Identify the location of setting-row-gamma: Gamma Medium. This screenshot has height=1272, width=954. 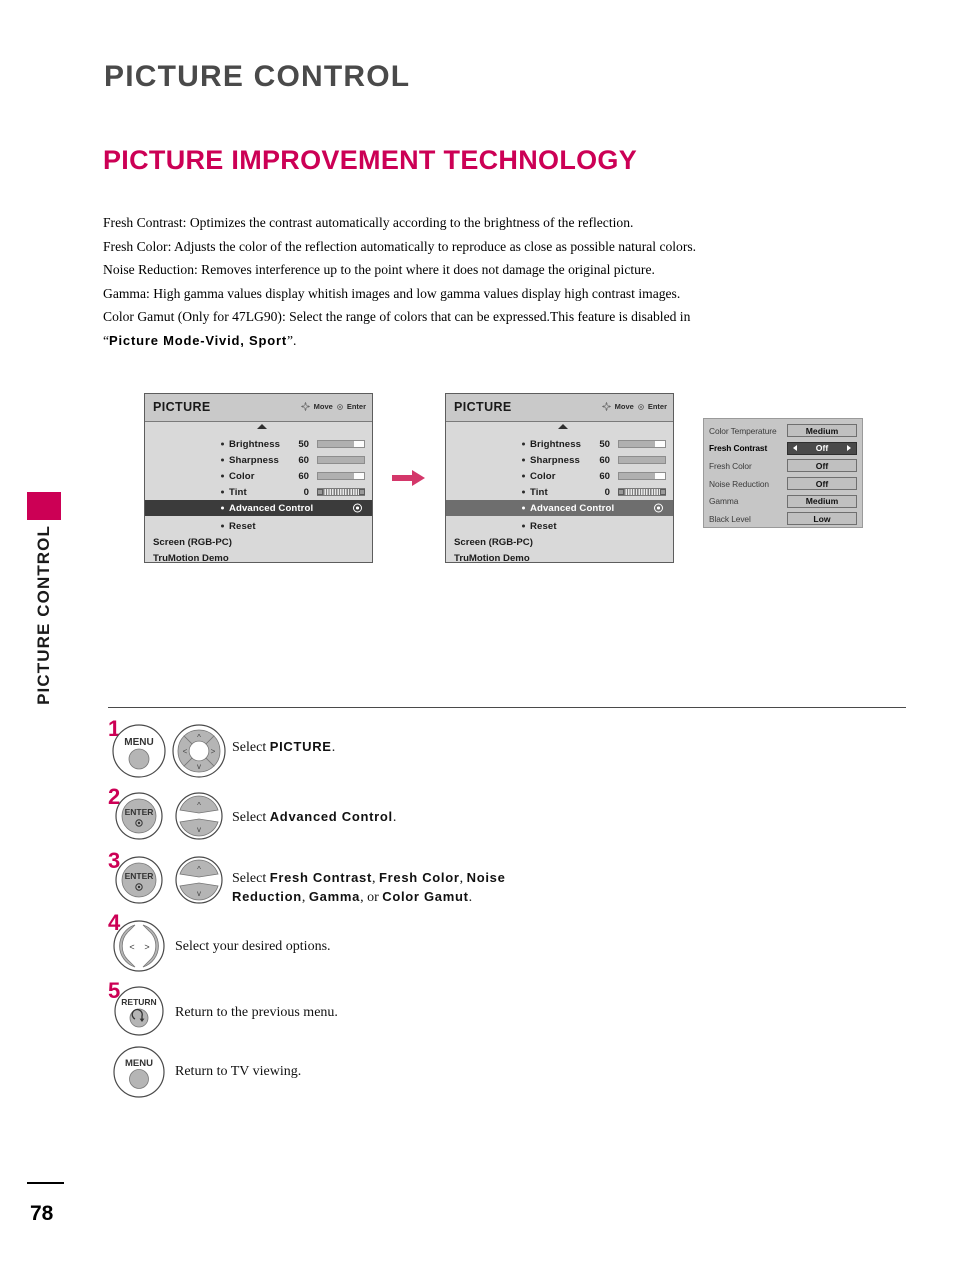
(783, 501).